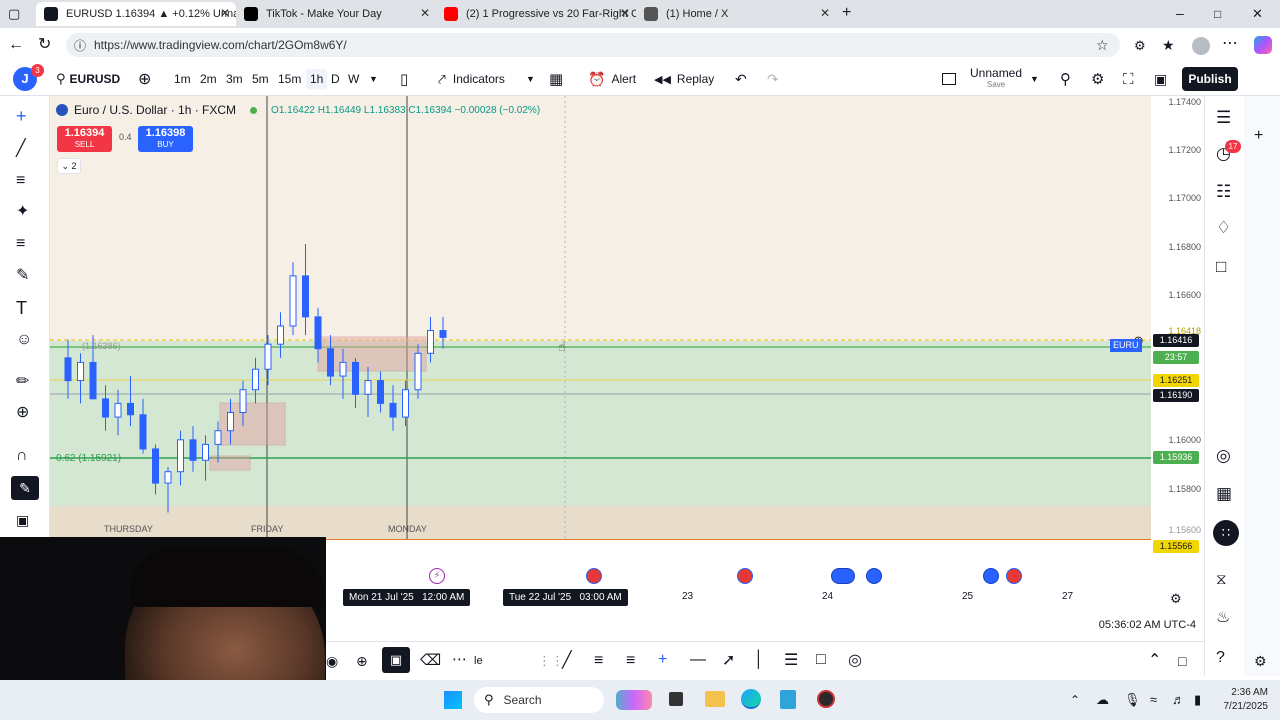  Describe the element at coordinates (317, 79) in the screenshot. I see `interval-1h: 1h` at that location.